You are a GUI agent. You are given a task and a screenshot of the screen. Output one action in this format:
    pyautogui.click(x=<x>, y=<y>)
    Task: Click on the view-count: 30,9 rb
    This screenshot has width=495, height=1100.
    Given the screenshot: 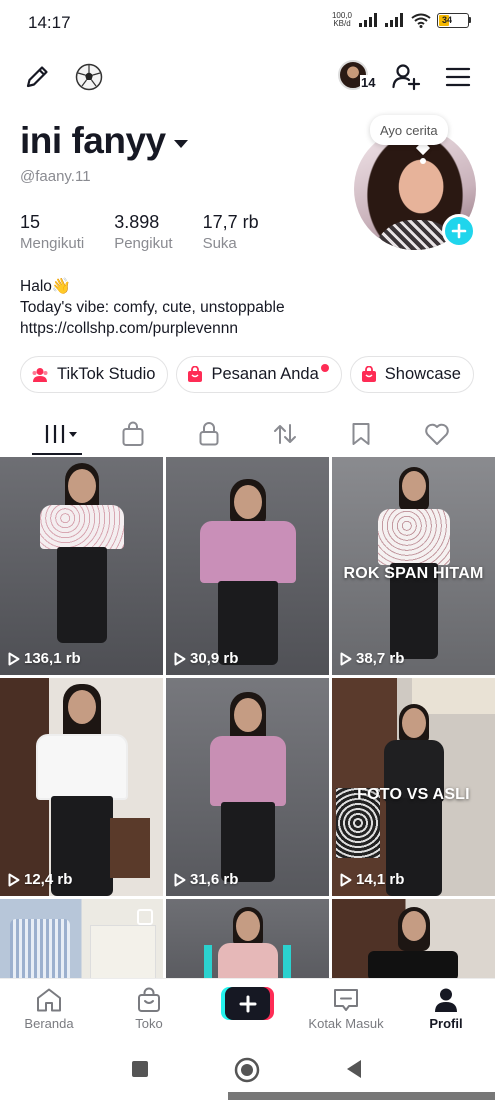 What is the action you would take?
    pyautogui.click(x=214, y=658)
    